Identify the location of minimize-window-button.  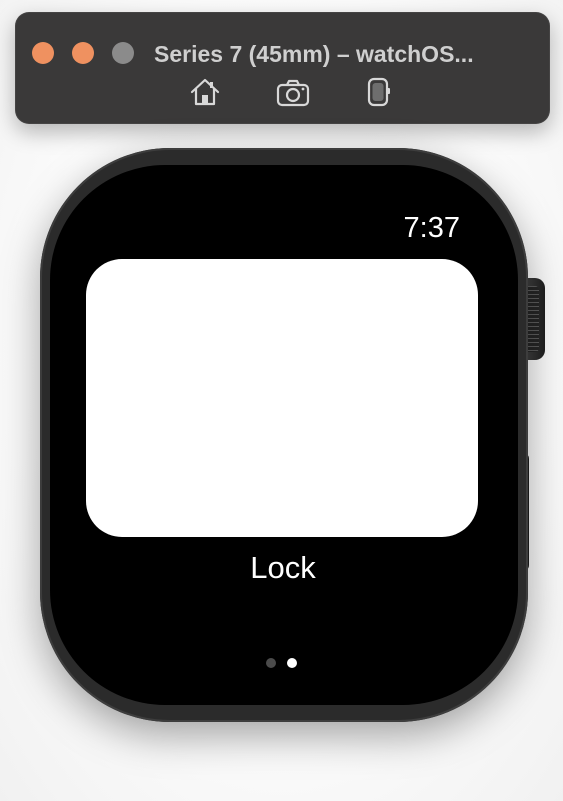
(83, 53).